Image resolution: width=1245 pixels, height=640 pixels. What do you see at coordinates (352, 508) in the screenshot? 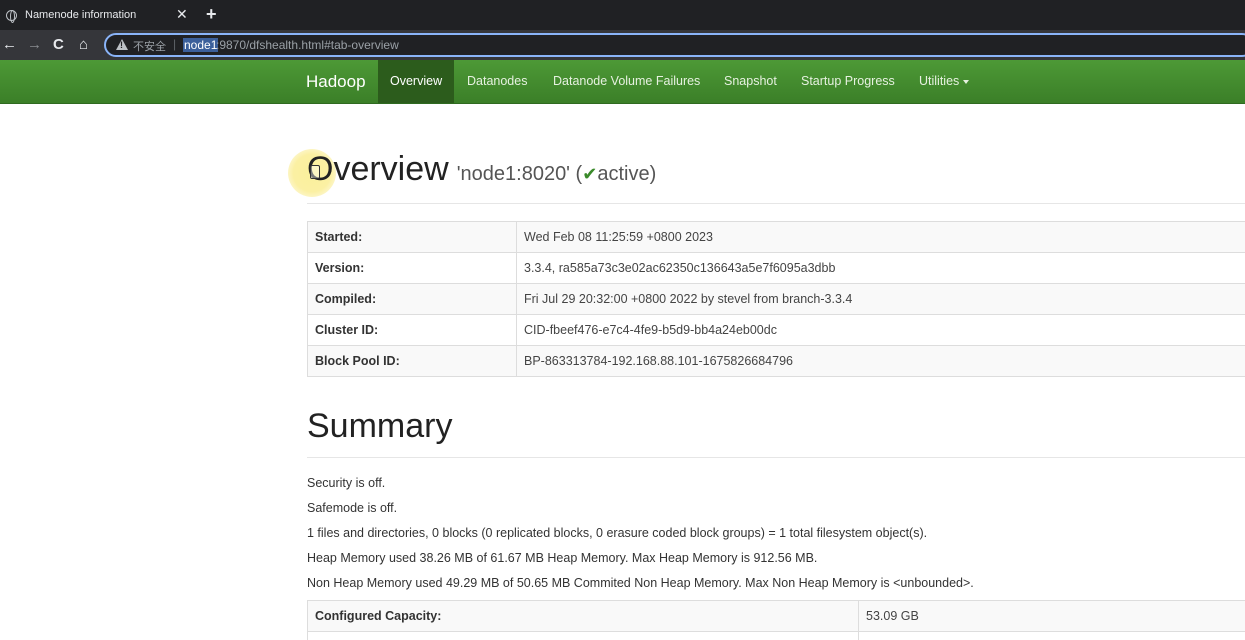
I see `safemode-status: Safemode is off.` at bounding box center [352, 508].